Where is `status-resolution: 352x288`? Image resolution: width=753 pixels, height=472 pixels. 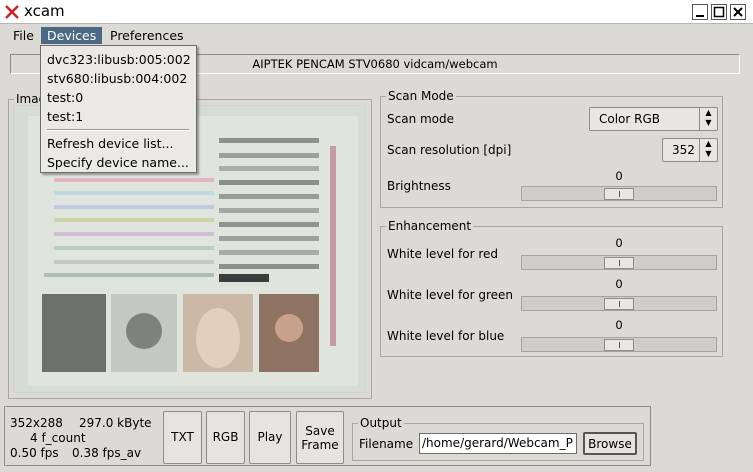
status-resolution: 352x288 is located at coordinates (36, 423).